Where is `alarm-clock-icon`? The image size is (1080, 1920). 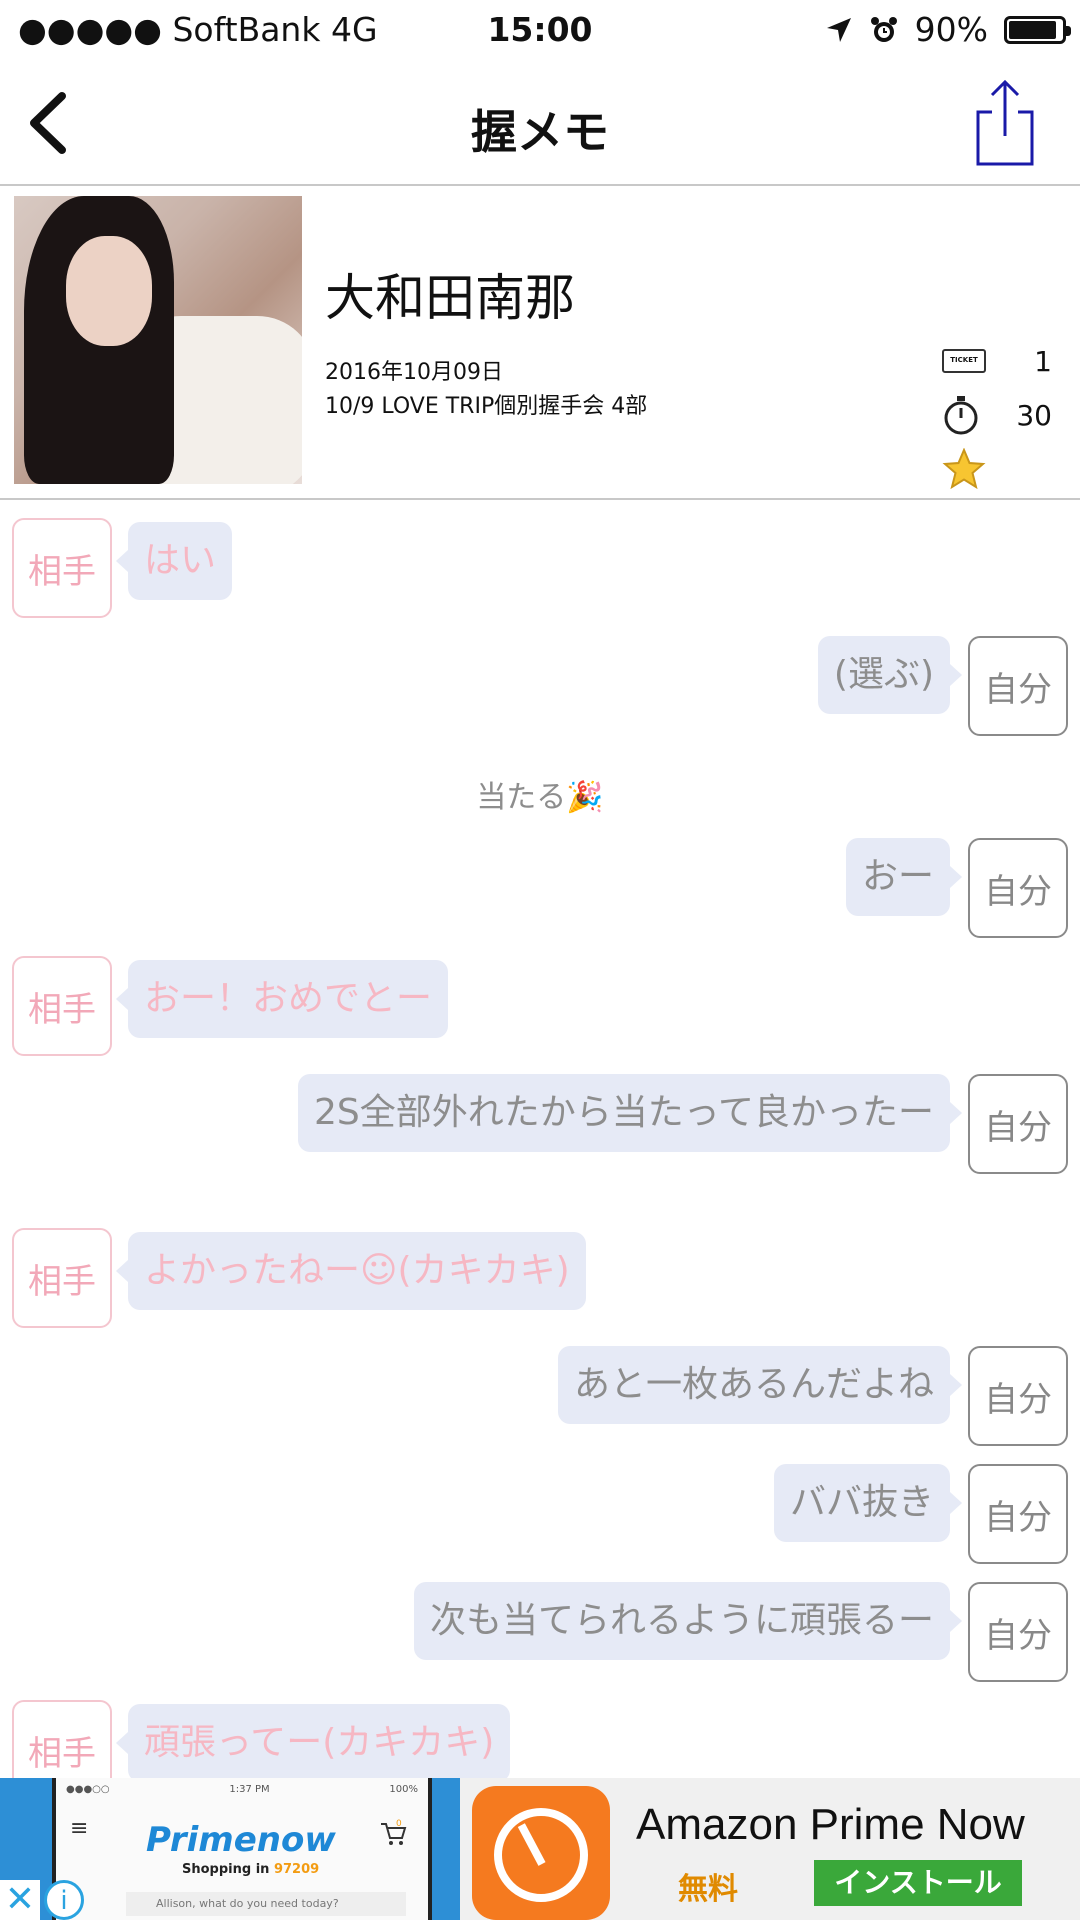 alarm-clock-icon is located at coordinates (883, 29).